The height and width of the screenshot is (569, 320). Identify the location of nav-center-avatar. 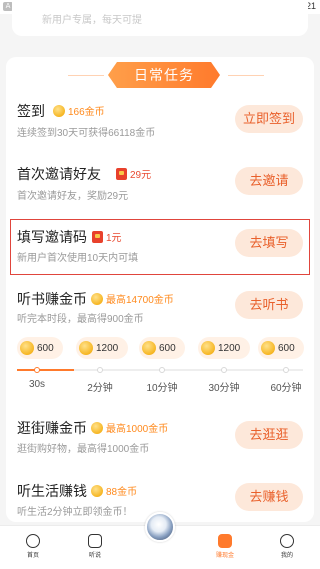
(160, 527).